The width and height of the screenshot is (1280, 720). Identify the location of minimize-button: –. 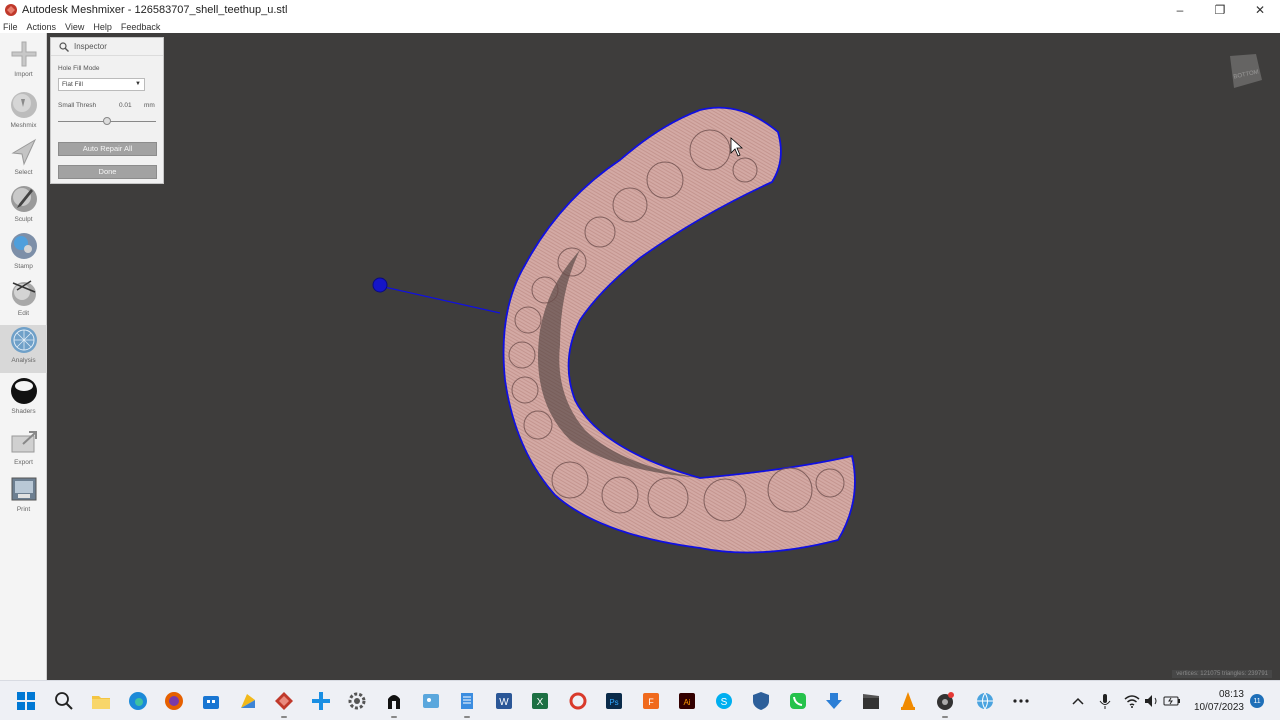
(1180, 10).